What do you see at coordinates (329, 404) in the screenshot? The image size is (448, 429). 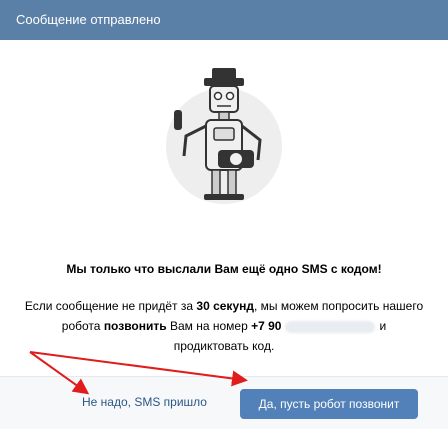 I see `robot-call-button: Да, пусть робот позвонит` at bounding box center [329, 404].